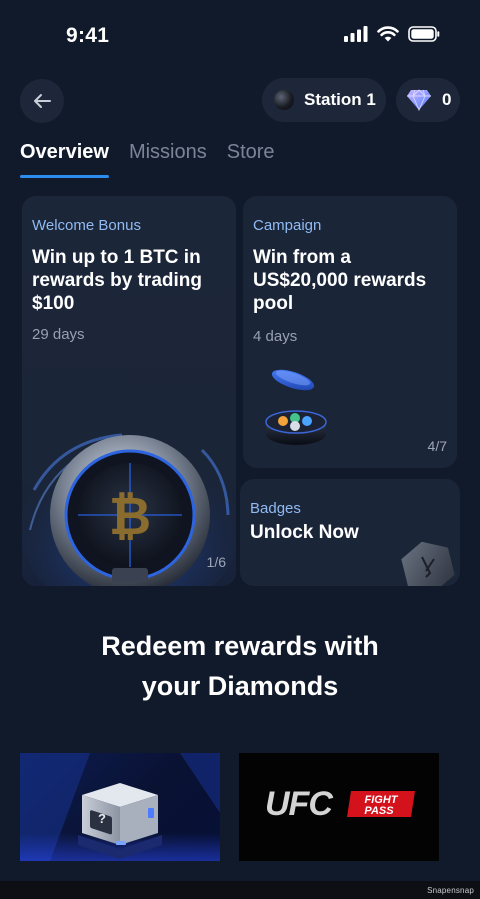 Image resolution: width=480 pixels, height=899 pixels. I want to click on welcome-bonus-pager: 1/6, so click(216, 562).